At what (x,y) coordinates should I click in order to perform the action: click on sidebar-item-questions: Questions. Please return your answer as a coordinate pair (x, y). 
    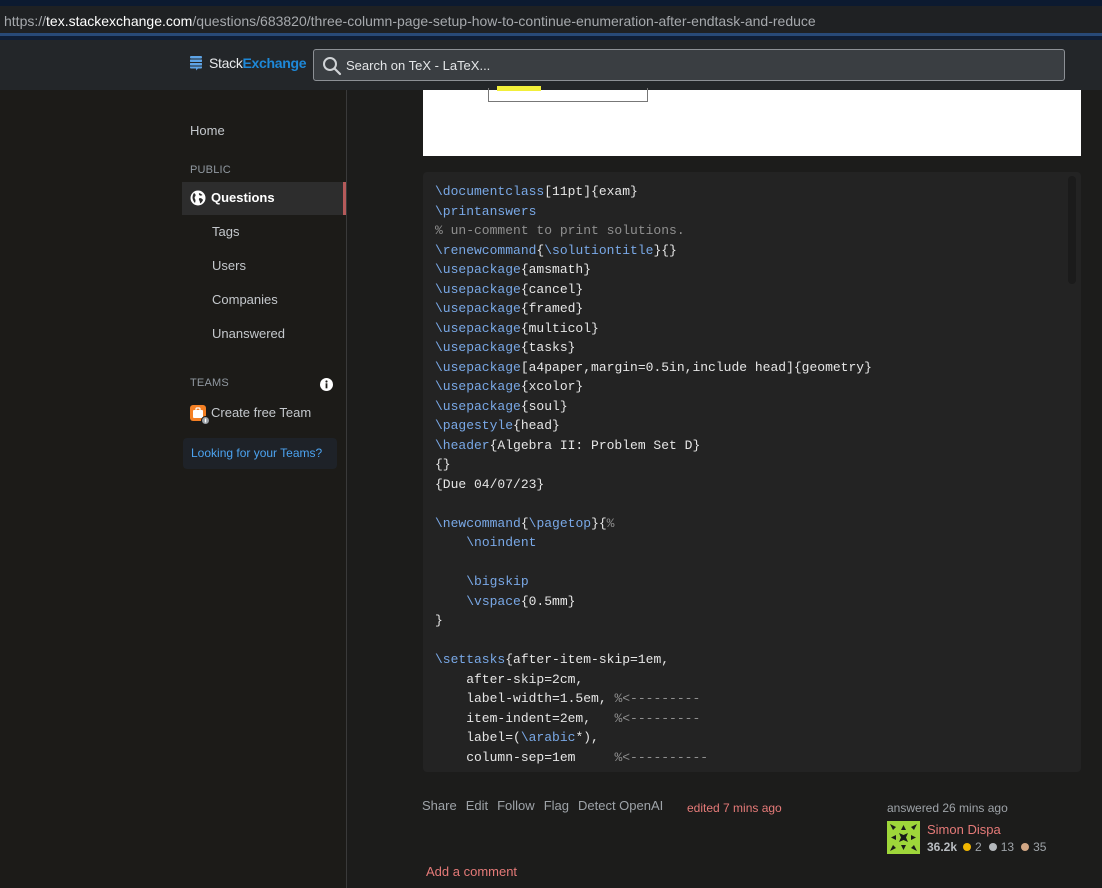
    Looking at the image, I should click on (264, 198).